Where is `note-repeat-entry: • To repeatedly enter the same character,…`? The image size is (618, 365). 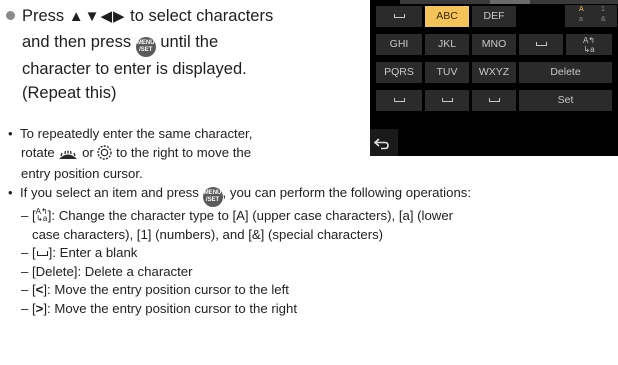 note-repeat-entry: • To repeatedly enter the same character,… is located at coordinates (130, 153).